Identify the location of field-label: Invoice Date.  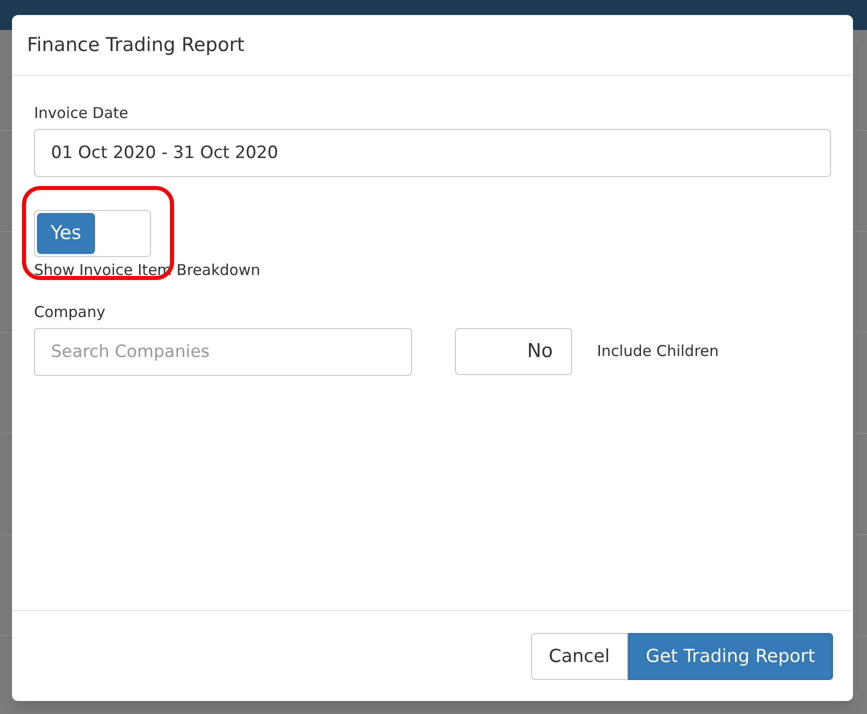
(82, 113).